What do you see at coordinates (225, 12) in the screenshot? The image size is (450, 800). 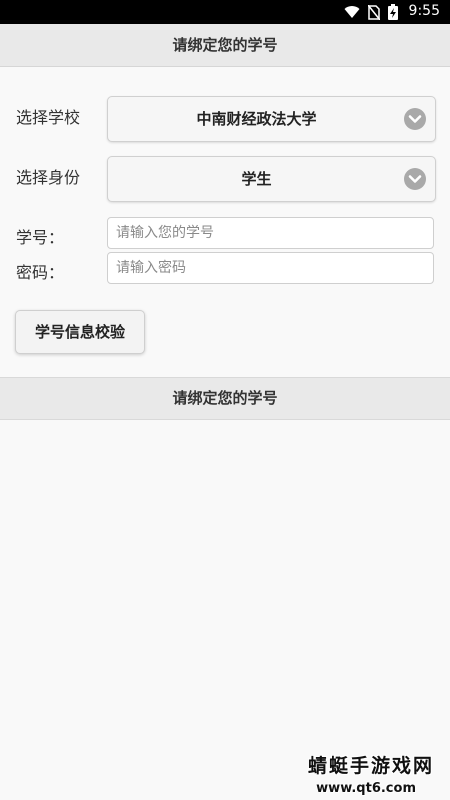 I see `status-bar: 9:55` at bounding box center [225, 12].